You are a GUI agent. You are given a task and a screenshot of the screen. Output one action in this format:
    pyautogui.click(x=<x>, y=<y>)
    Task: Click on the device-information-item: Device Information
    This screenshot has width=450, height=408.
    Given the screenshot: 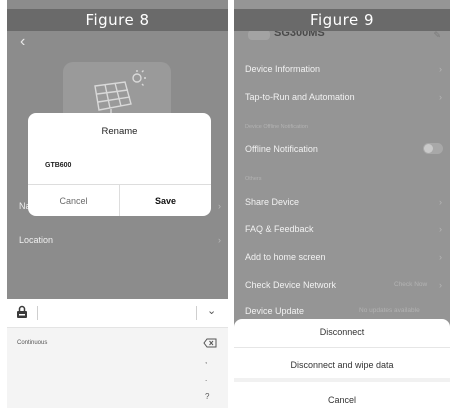 What is the action you would take?
    pyautogui.click(x=282, y=69)
    